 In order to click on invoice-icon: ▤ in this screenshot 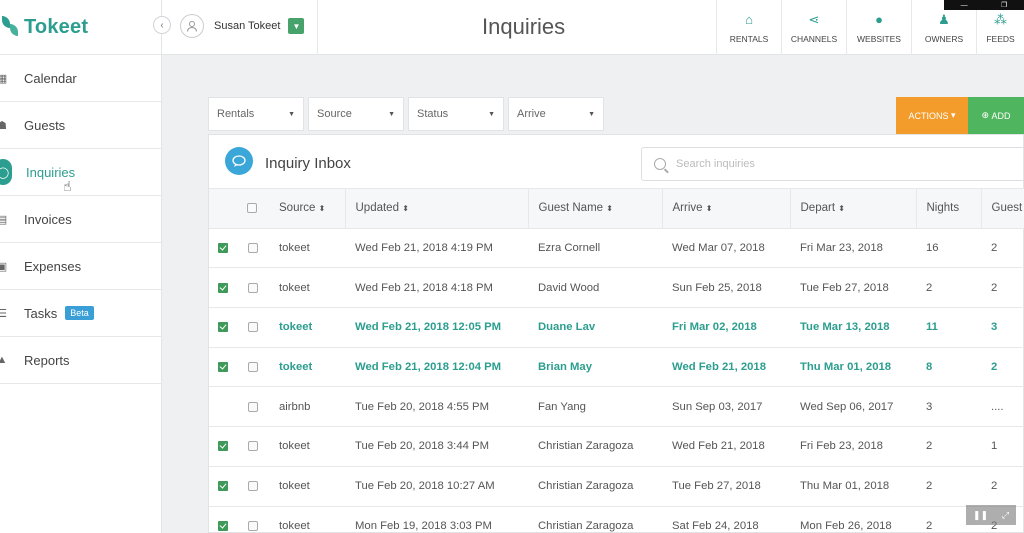, I will do `click(4, 219)`.